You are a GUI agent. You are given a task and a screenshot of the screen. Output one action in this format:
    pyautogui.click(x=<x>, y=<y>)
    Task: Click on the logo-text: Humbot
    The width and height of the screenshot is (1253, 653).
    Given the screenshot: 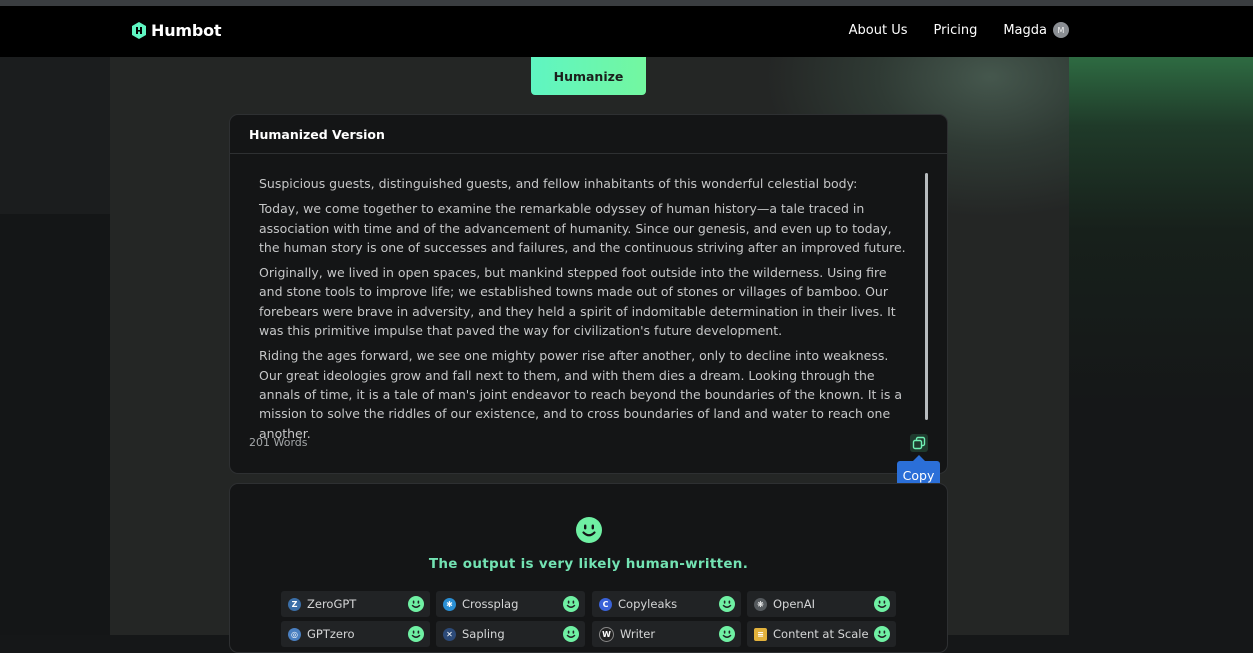 What is the action you would take?
    pyautogui.click(x=186, y=30)
    